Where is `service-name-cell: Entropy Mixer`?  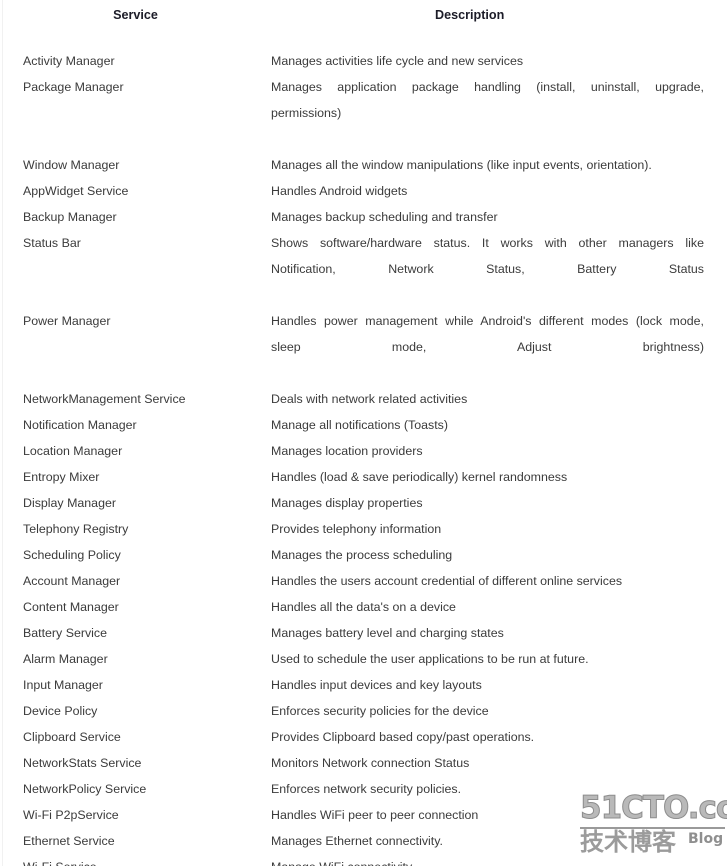
service-name-cell: Entropy Mixer is located at coordinates (61, 477).